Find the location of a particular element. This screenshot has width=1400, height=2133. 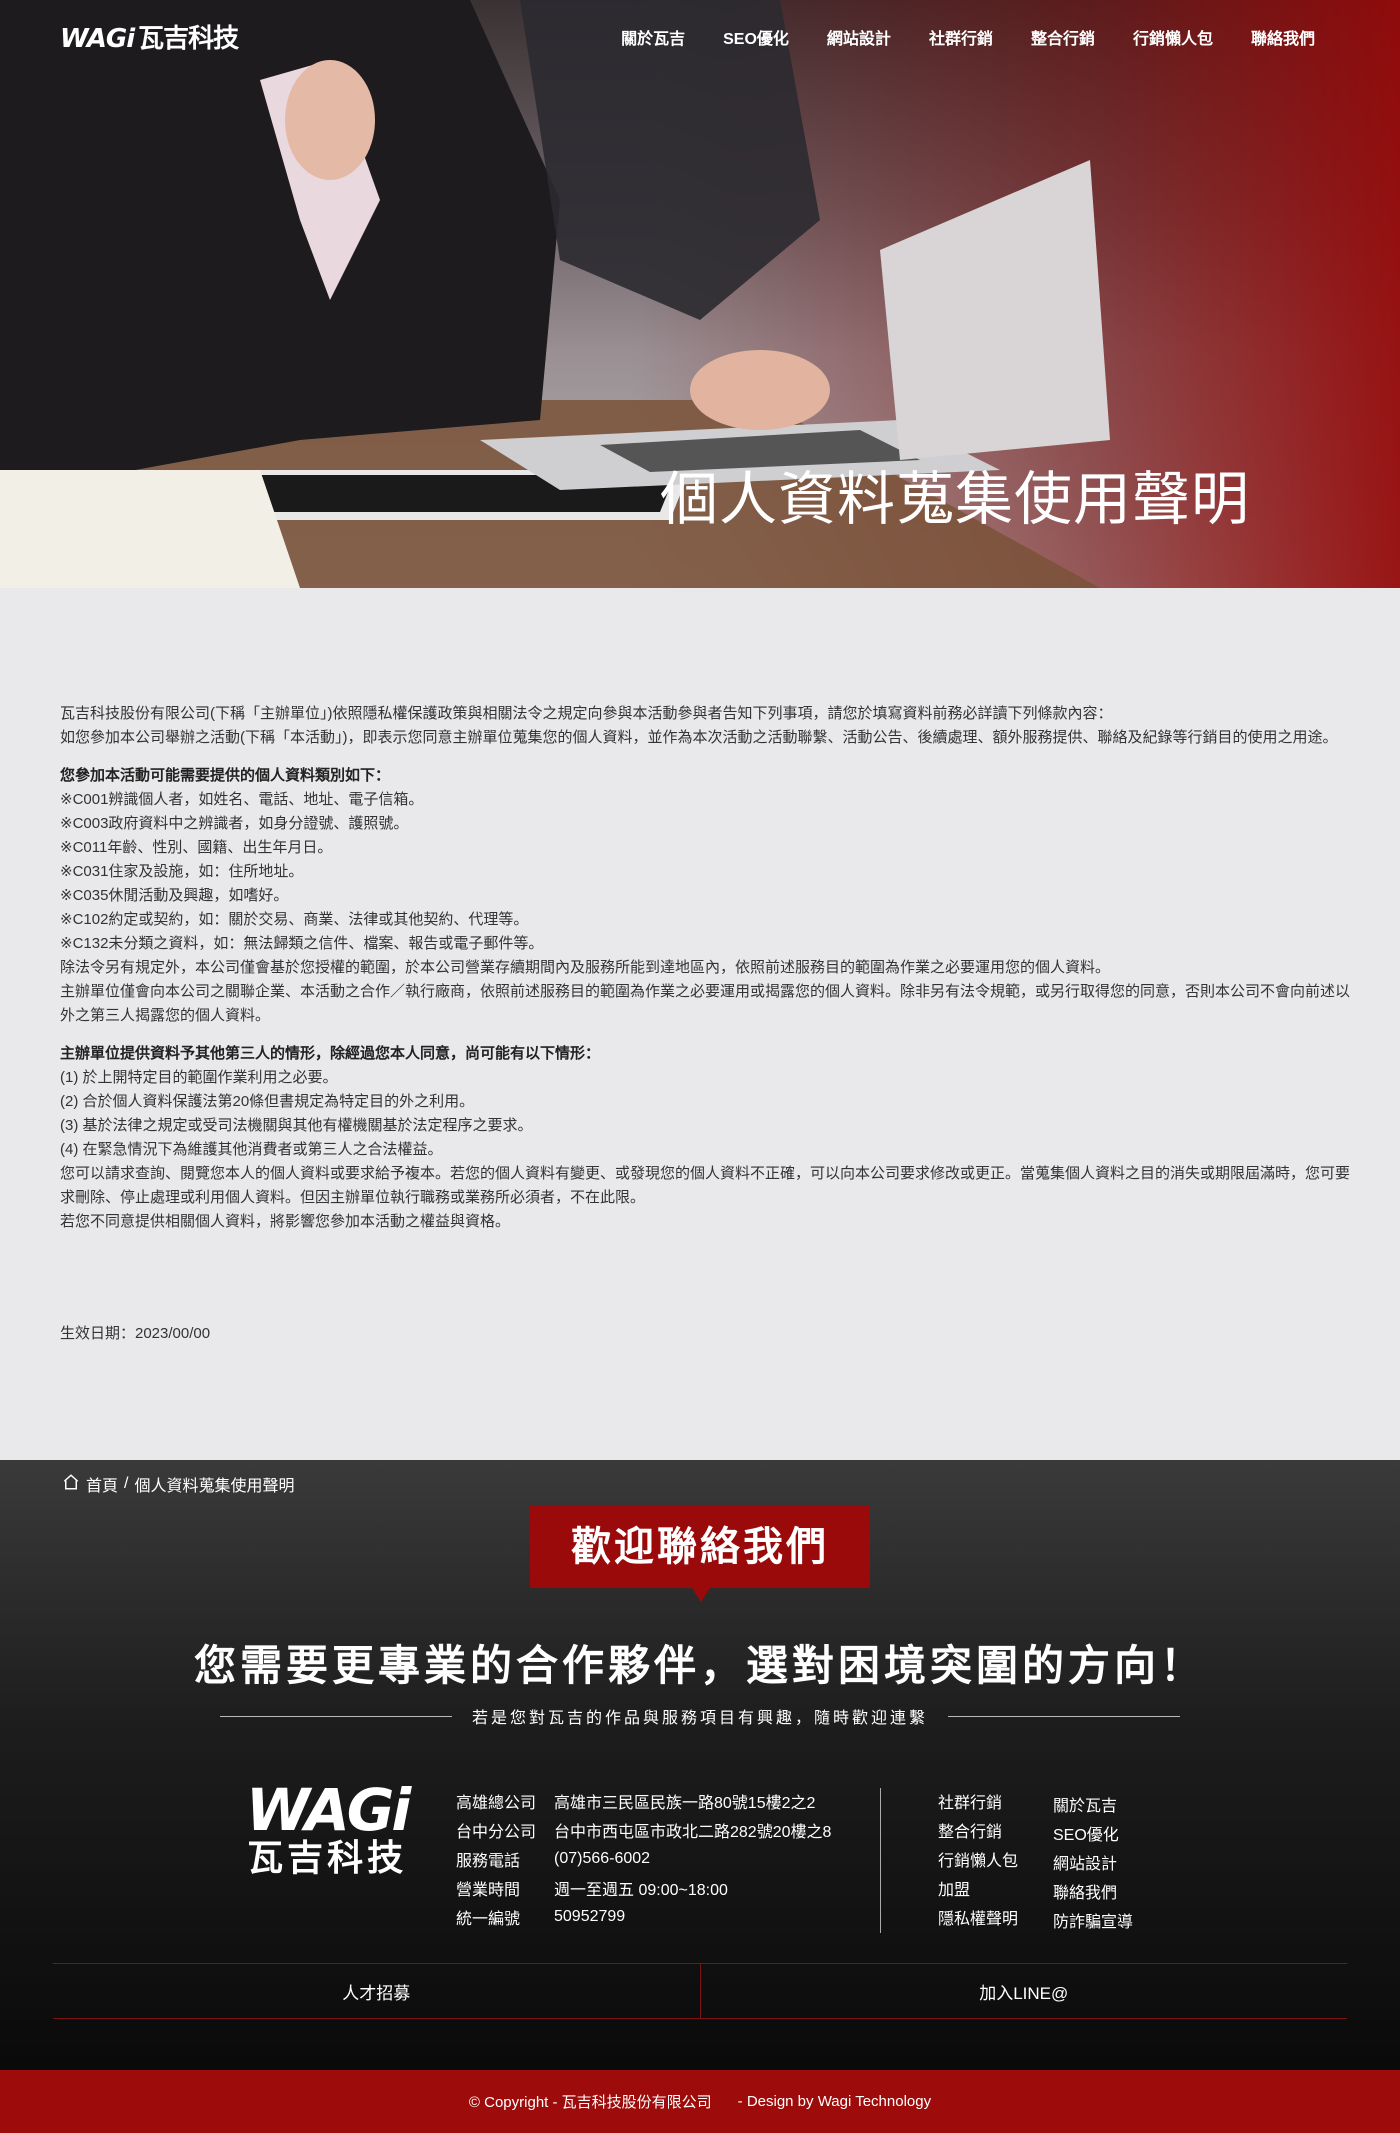

info-value: 週一至週五 09:00~18:00 is located at coordinates (641, 1890).